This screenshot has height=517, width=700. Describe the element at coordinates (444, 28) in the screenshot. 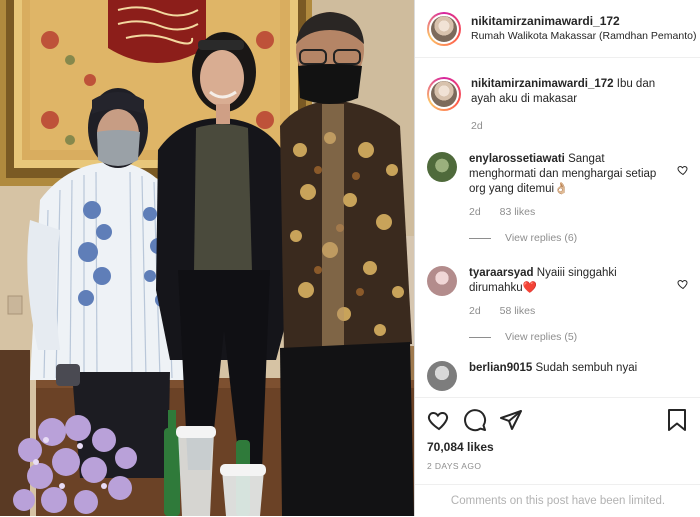

I see `avatar` at that location.